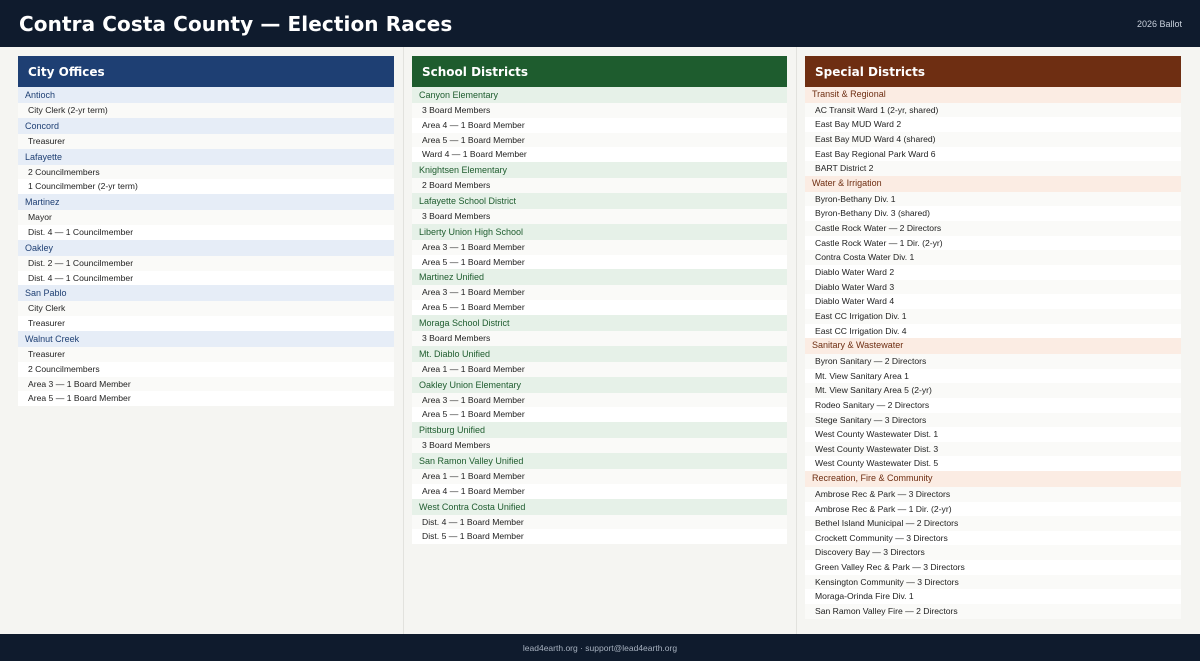  What do you see at coordinates (993, 316) in the screenshot?
I see `race-item: East CC Irrigation Div. 1` at bounding box center [993, 316].